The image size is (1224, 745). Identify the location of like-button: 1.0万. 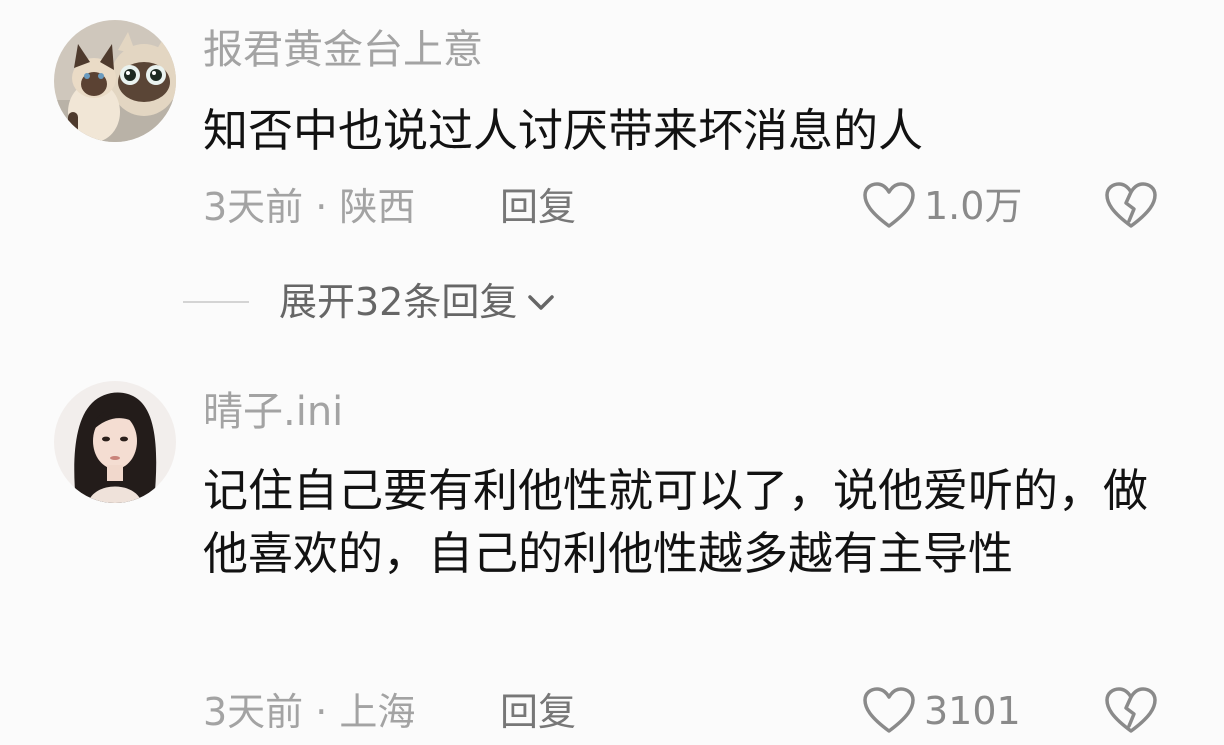
(942, 206).